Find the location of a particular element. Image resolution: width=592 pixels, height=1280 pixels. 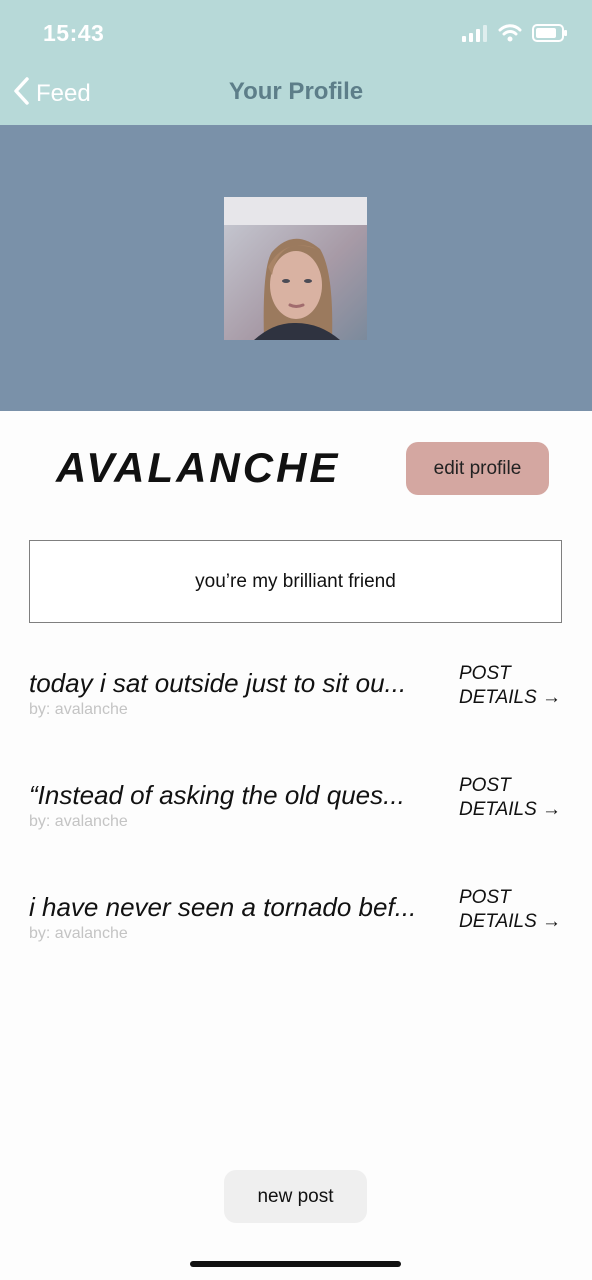

page-title: Your Profile is located at coordinates (296, 91).